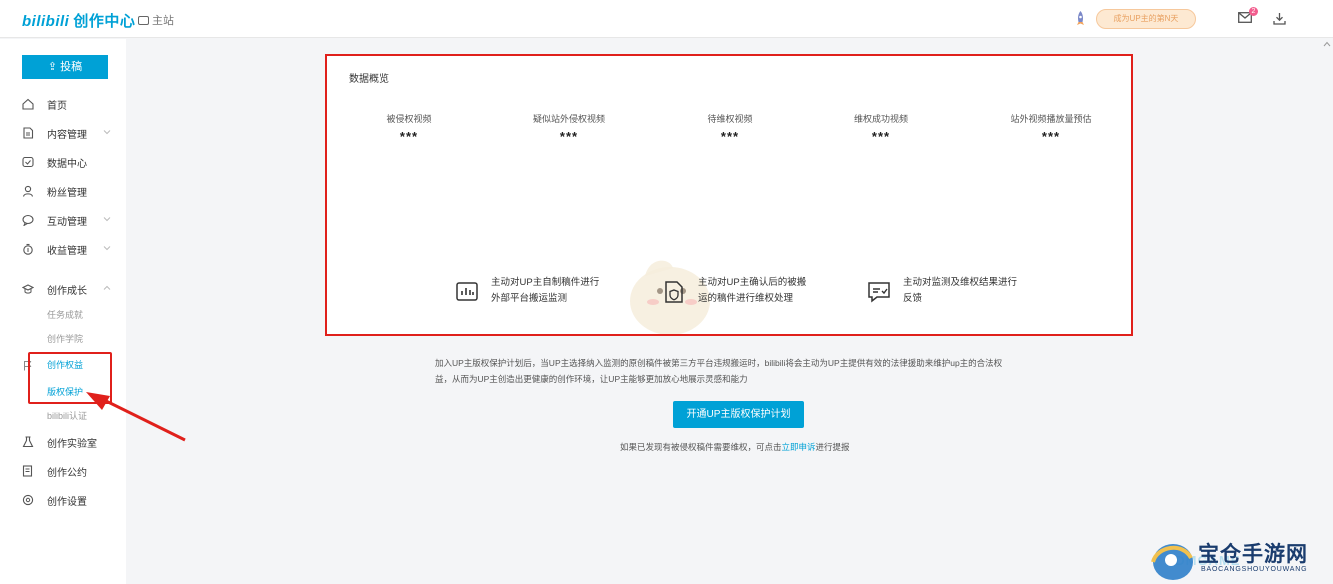  I want to click on annotation-arrow, so click(136, 417).